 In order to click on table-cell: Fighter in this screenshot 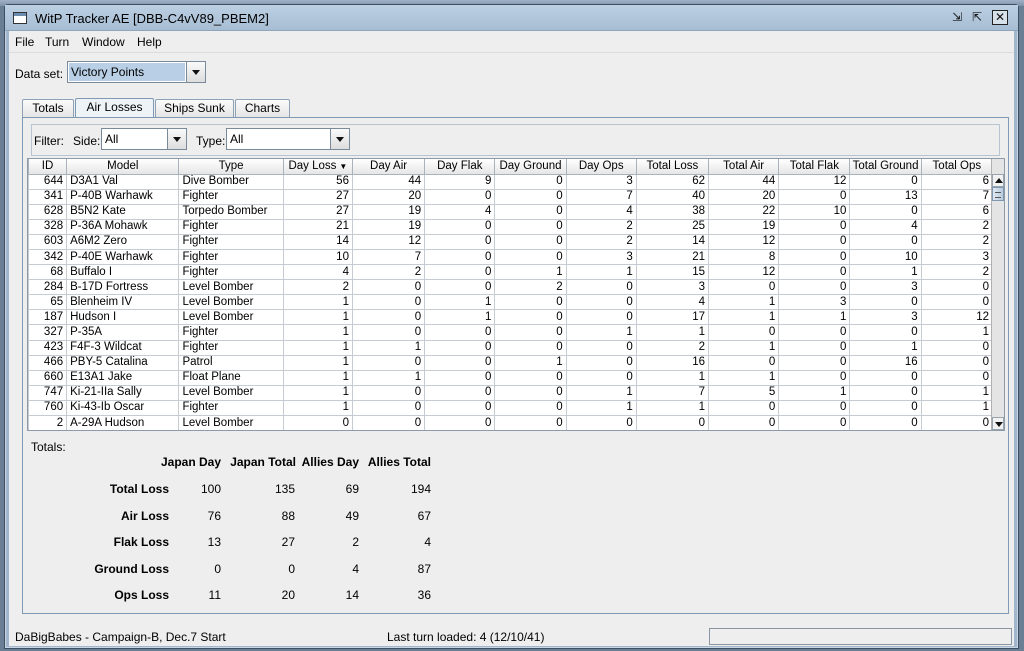, I will do `click(231, 196)`.